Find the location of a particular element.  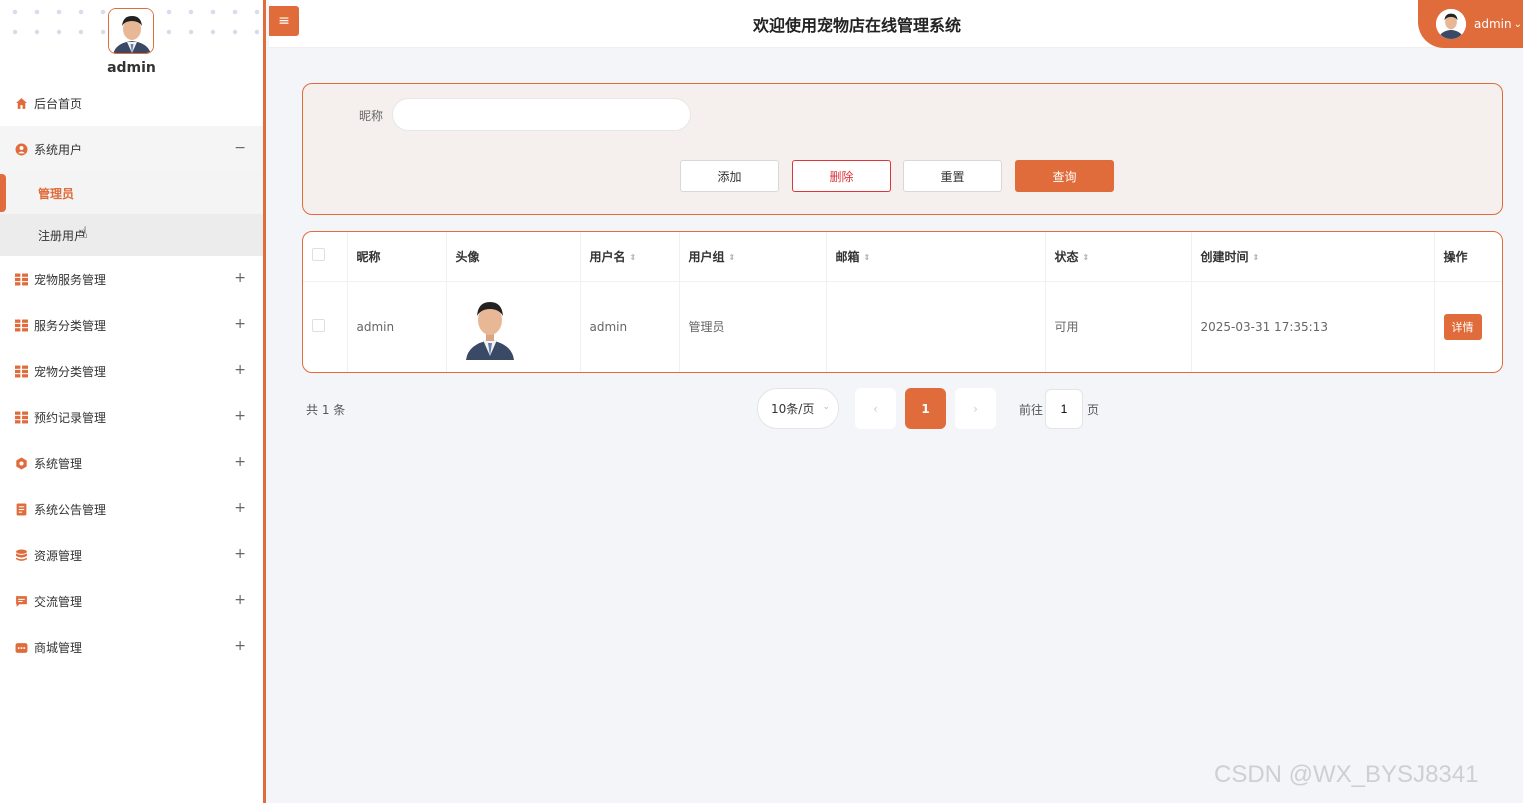

sidebar-item-label: 预约记录管理 is located at coordinates (70, 417).